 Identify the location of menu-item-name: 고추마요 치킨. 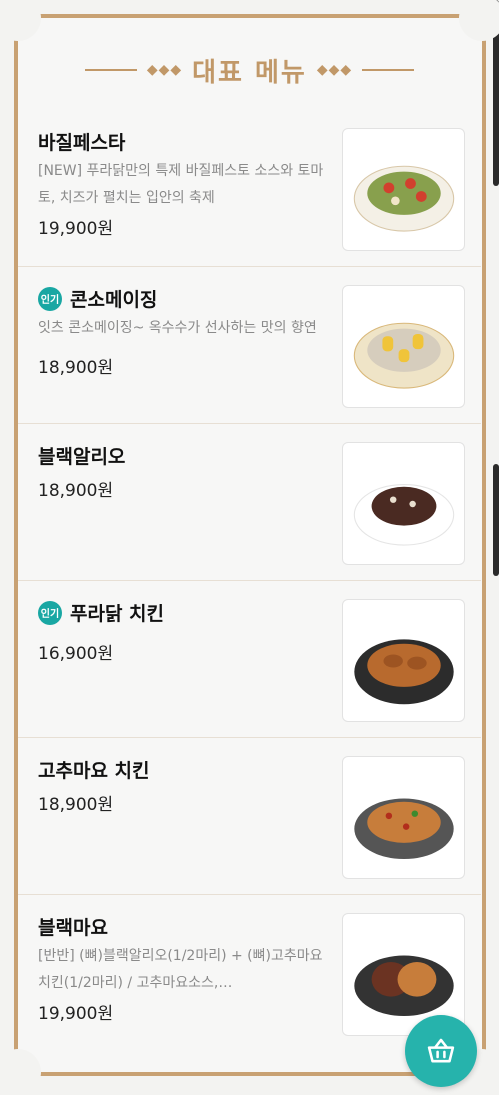
(94, 771).